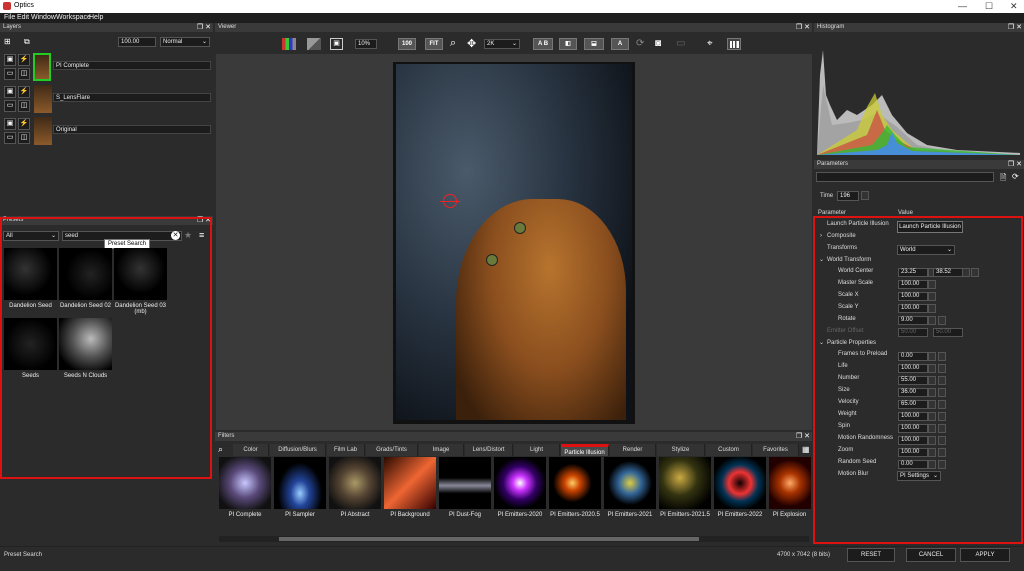 This screenshot has height=571, width=1024. What do you see at coordinates (43, 131) in the screenshot?
I see `layer-thumbnail` at bounding box center [43, 131].